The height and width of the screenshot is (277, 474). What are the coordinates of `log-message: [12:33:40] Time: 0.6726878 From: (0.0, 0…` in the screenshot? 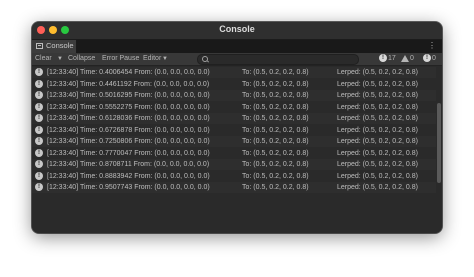 It's located at (128, 130).